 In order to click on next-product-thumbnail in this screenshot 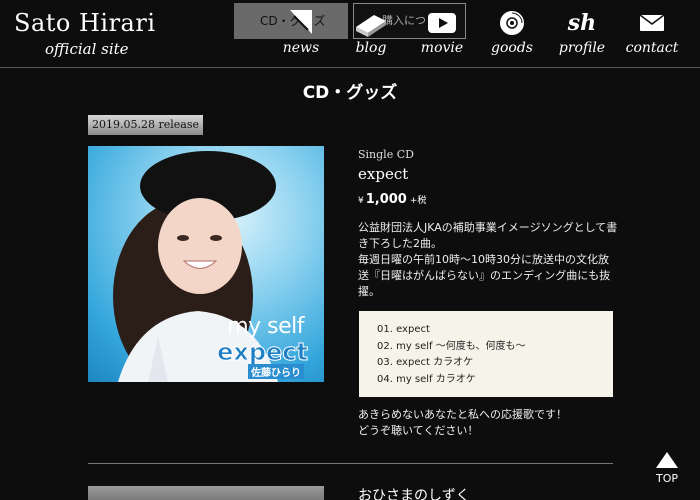, I will do `click(206, 493)`.